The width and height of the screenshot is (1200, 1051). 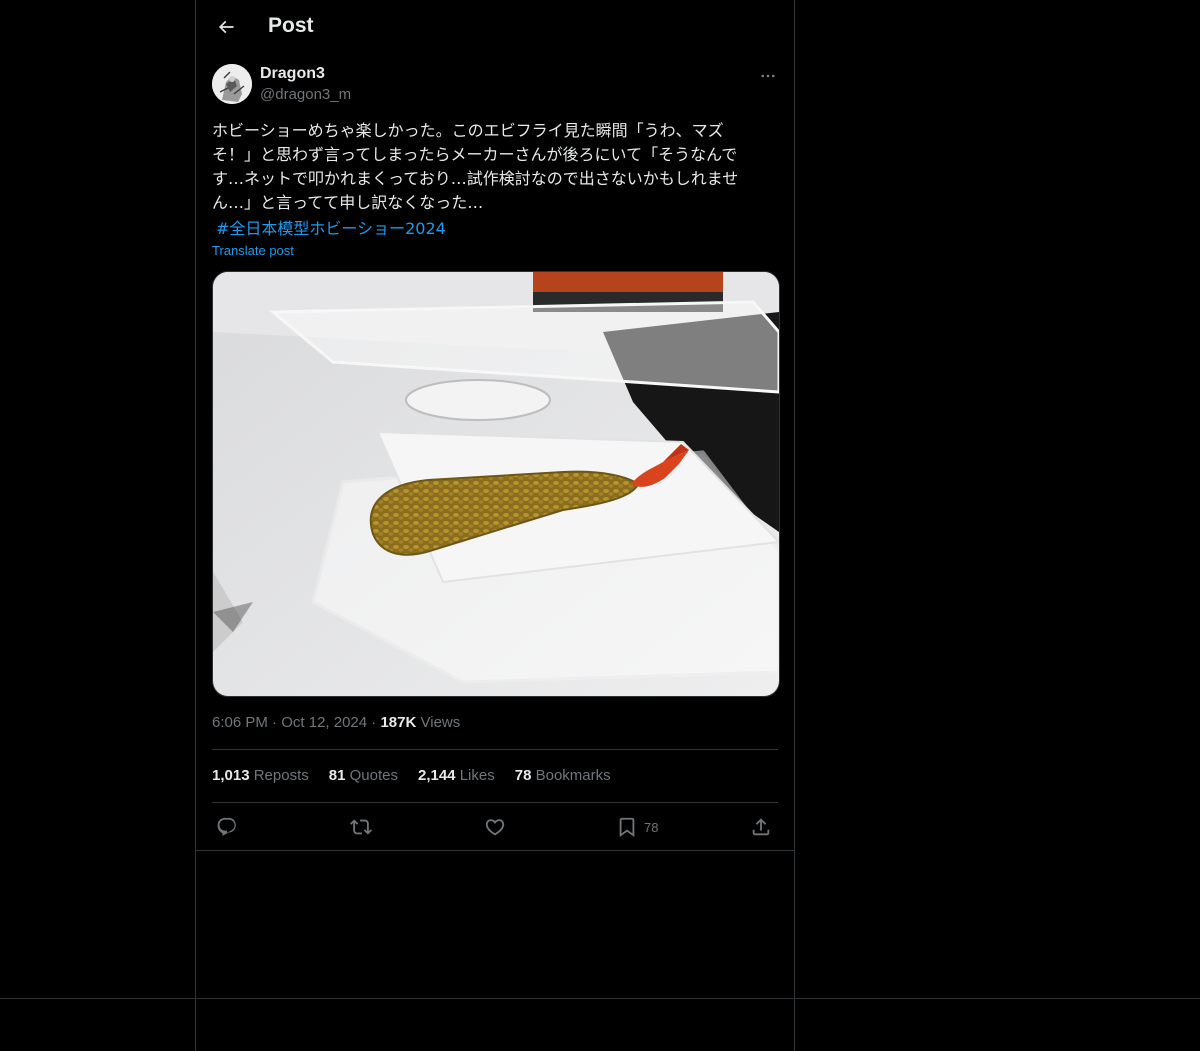 I want to click on like-button, so click(x=495, y=827).